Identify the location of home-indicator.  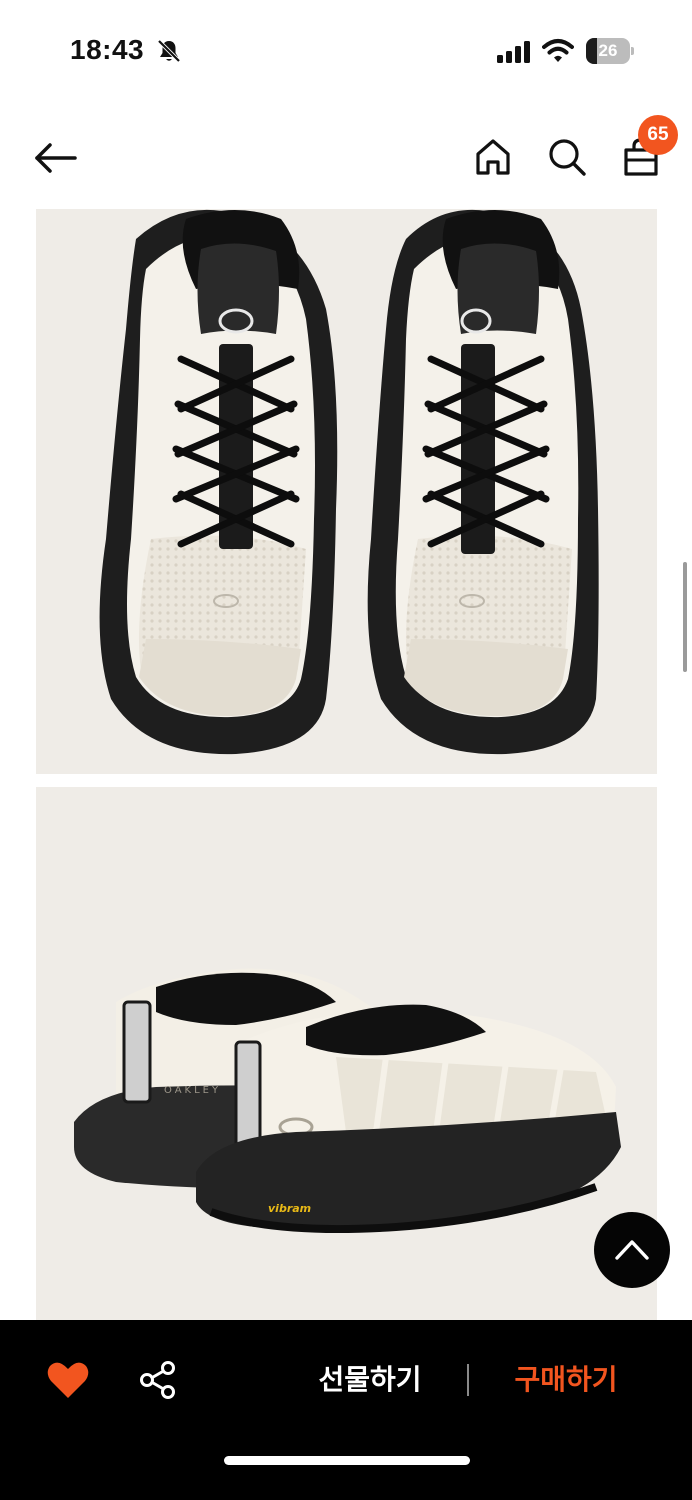
(347, 1460).